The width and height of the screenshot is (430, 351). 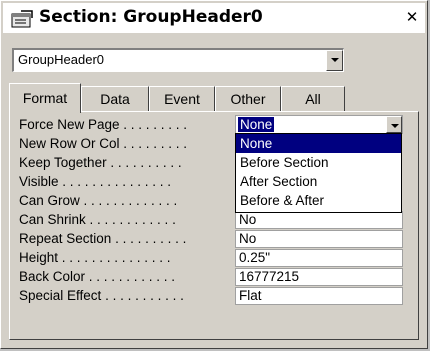 I want to click on property-name: Height, so click(x=39, y=257).